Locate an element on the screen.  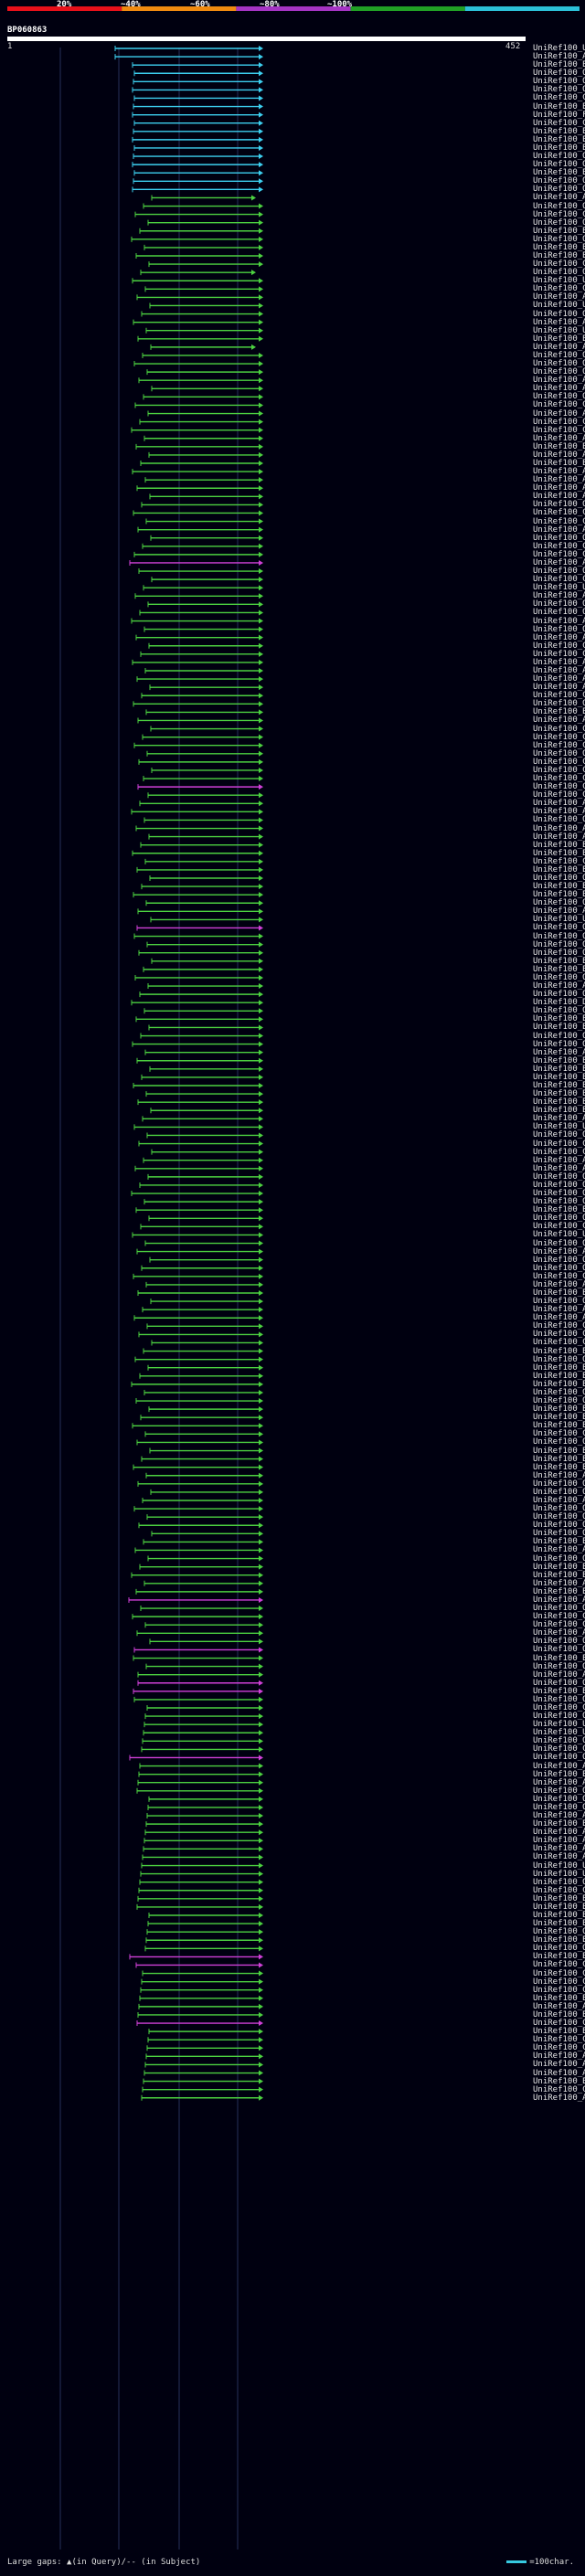
hit-label: UniRef100_A7F9G9 is located at coordinates (559, 2098).